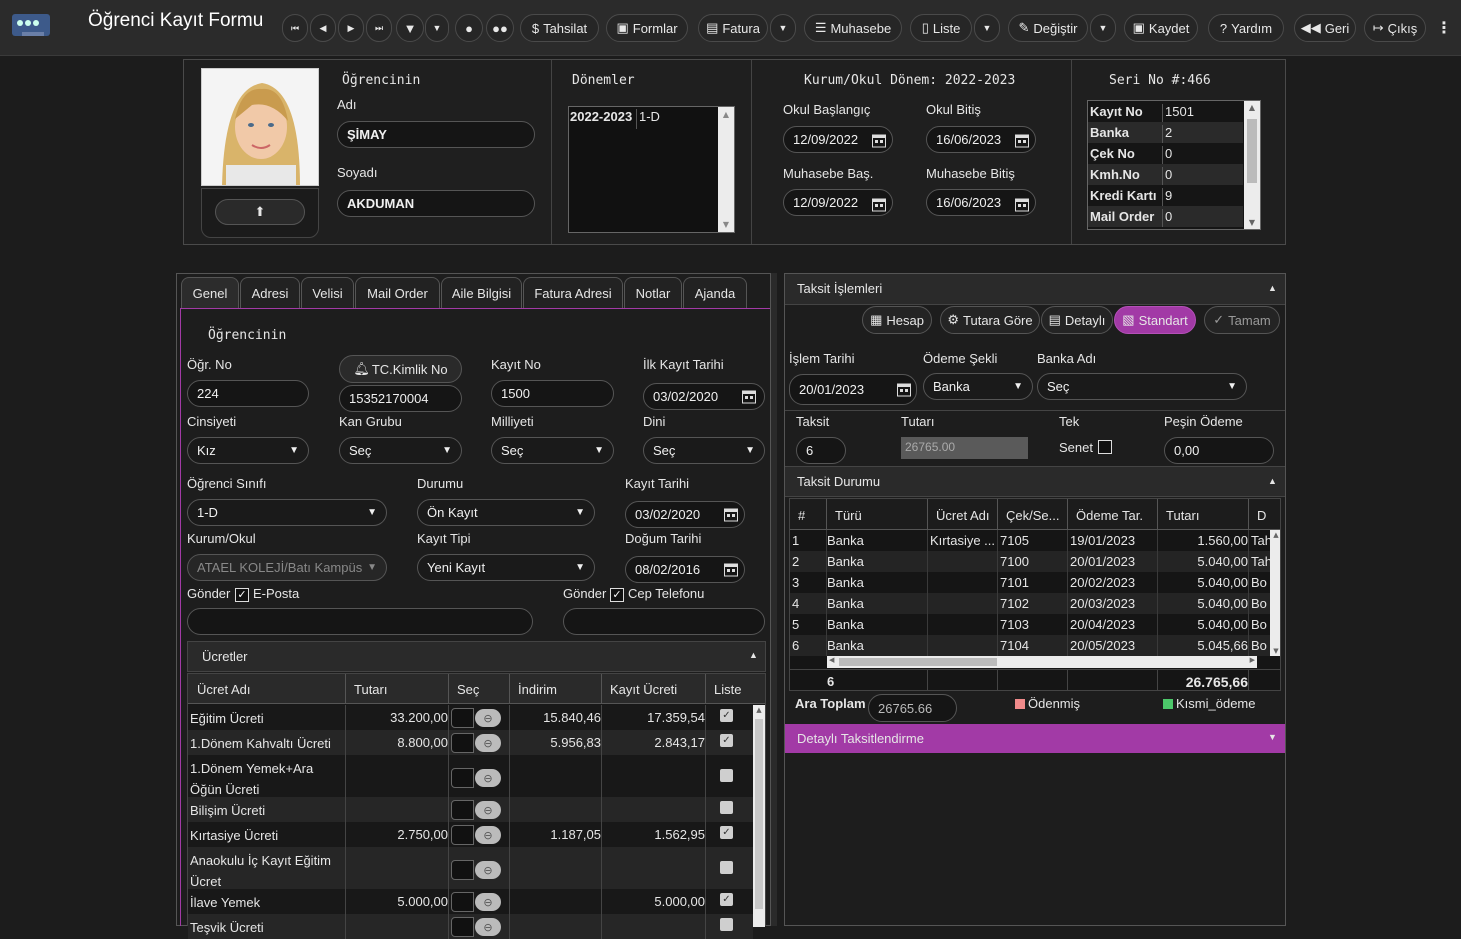  Describe the element at coordinates (773, 599) in the screenshot. I see `splitter` at that location.